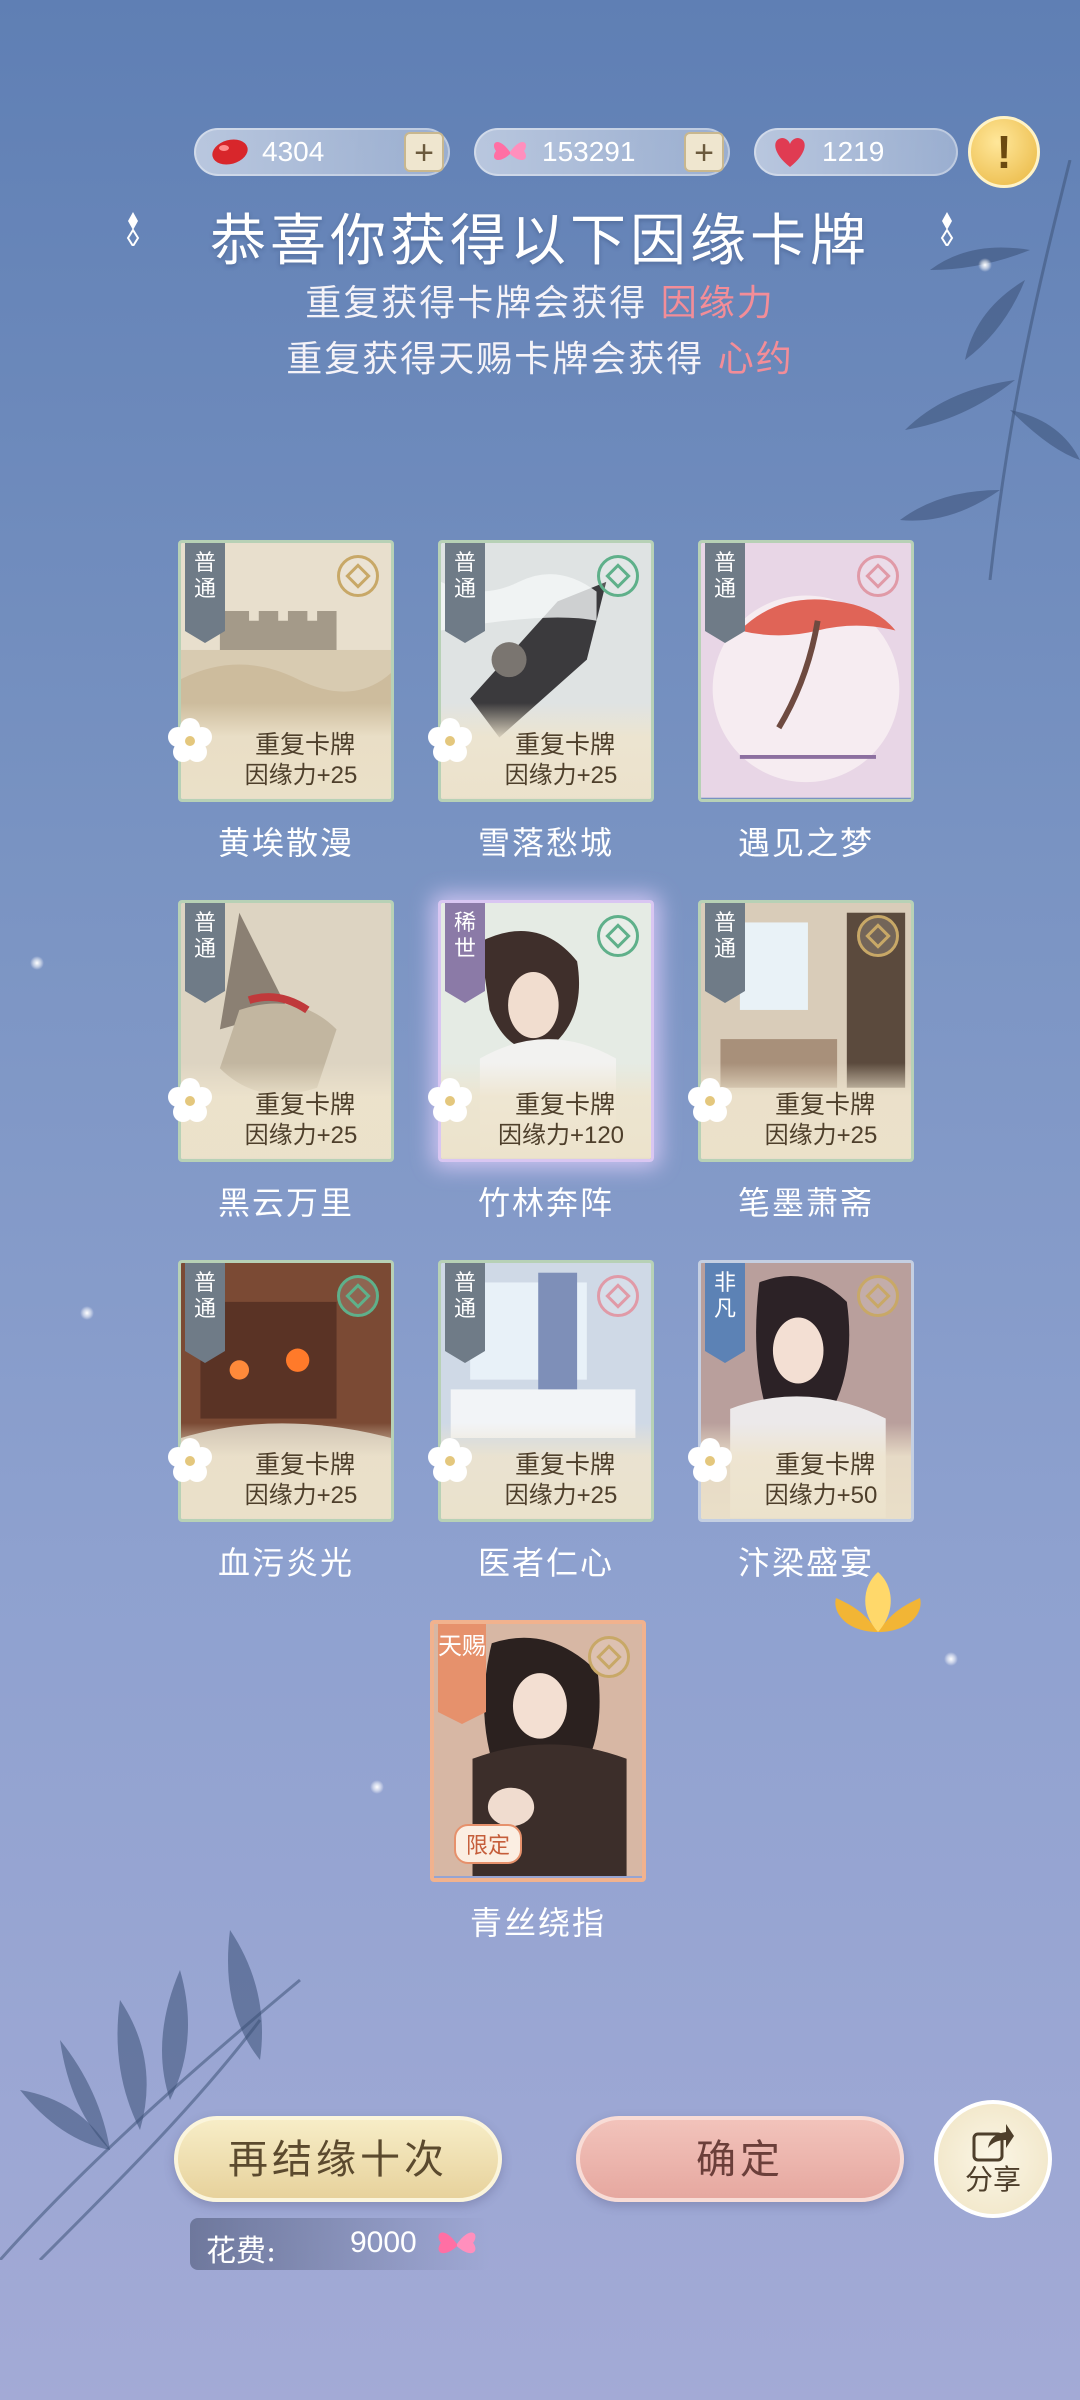  What do you see at coordinates (545, 843) in the screenshot?
I see `card-name: 雪落愁城` at bounding box center [545, 843].